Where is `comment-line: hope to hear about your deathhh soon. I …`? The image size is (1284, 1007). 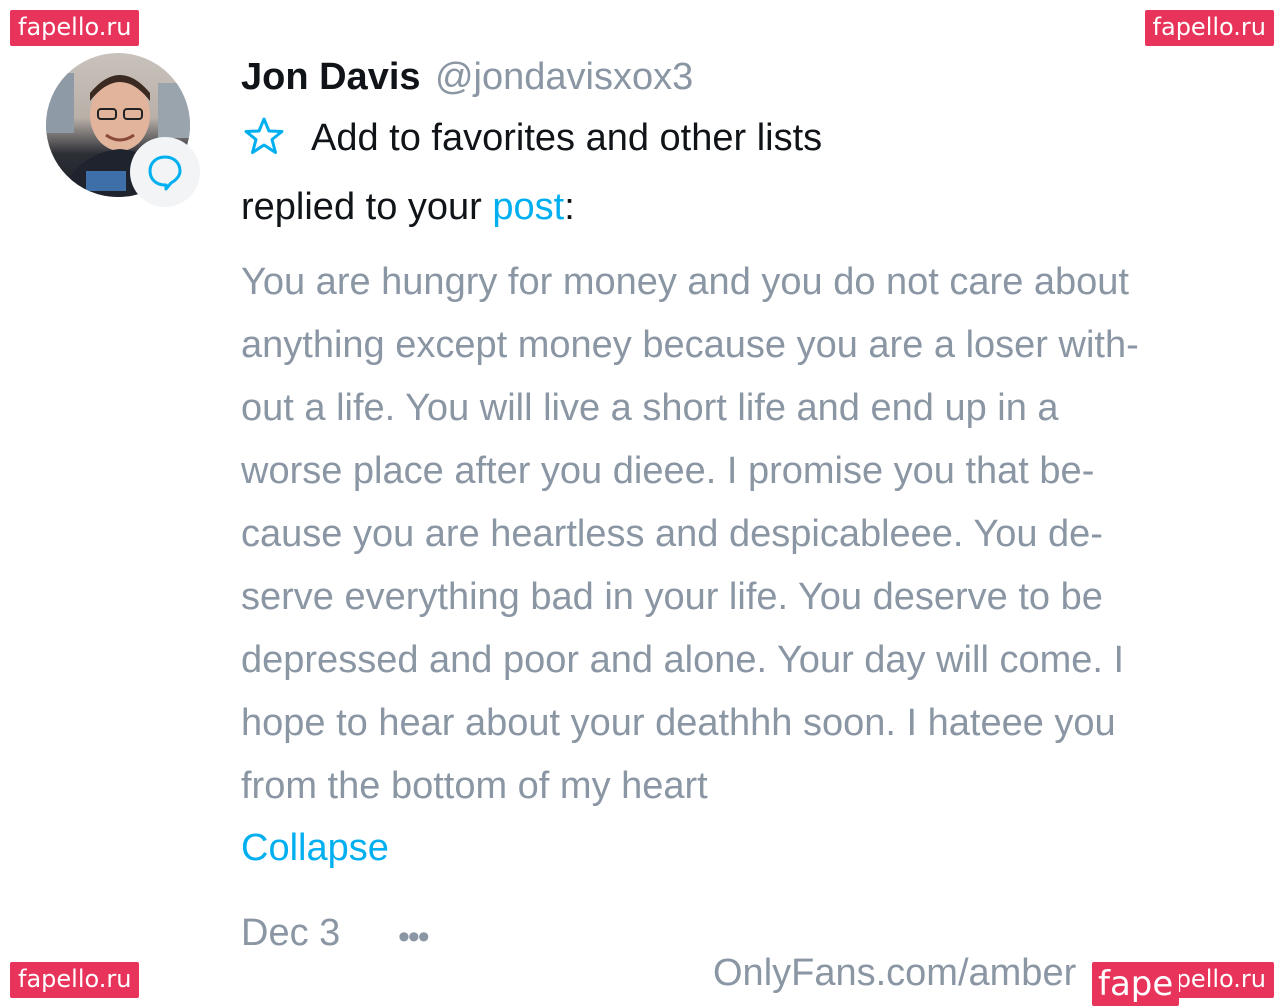 comment-line: hope to hear about your deathhh soon. I … is located at coordinates (678, 723).